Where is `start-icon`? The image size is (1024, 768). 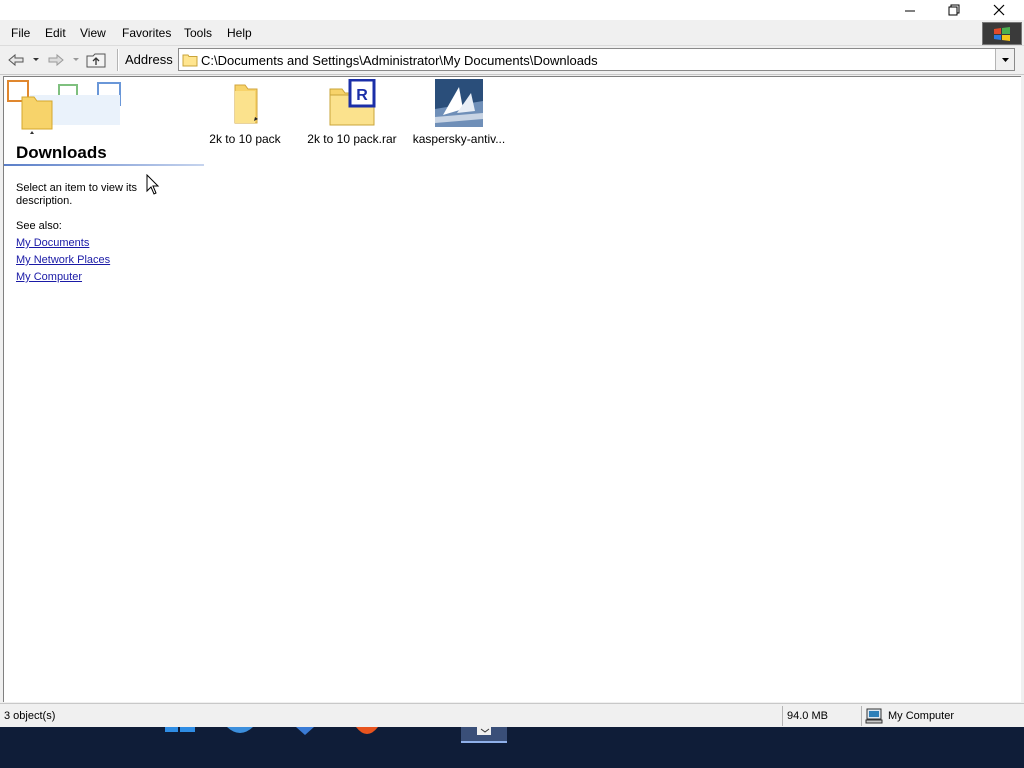
start-icon is located at coordinates (180, 733).